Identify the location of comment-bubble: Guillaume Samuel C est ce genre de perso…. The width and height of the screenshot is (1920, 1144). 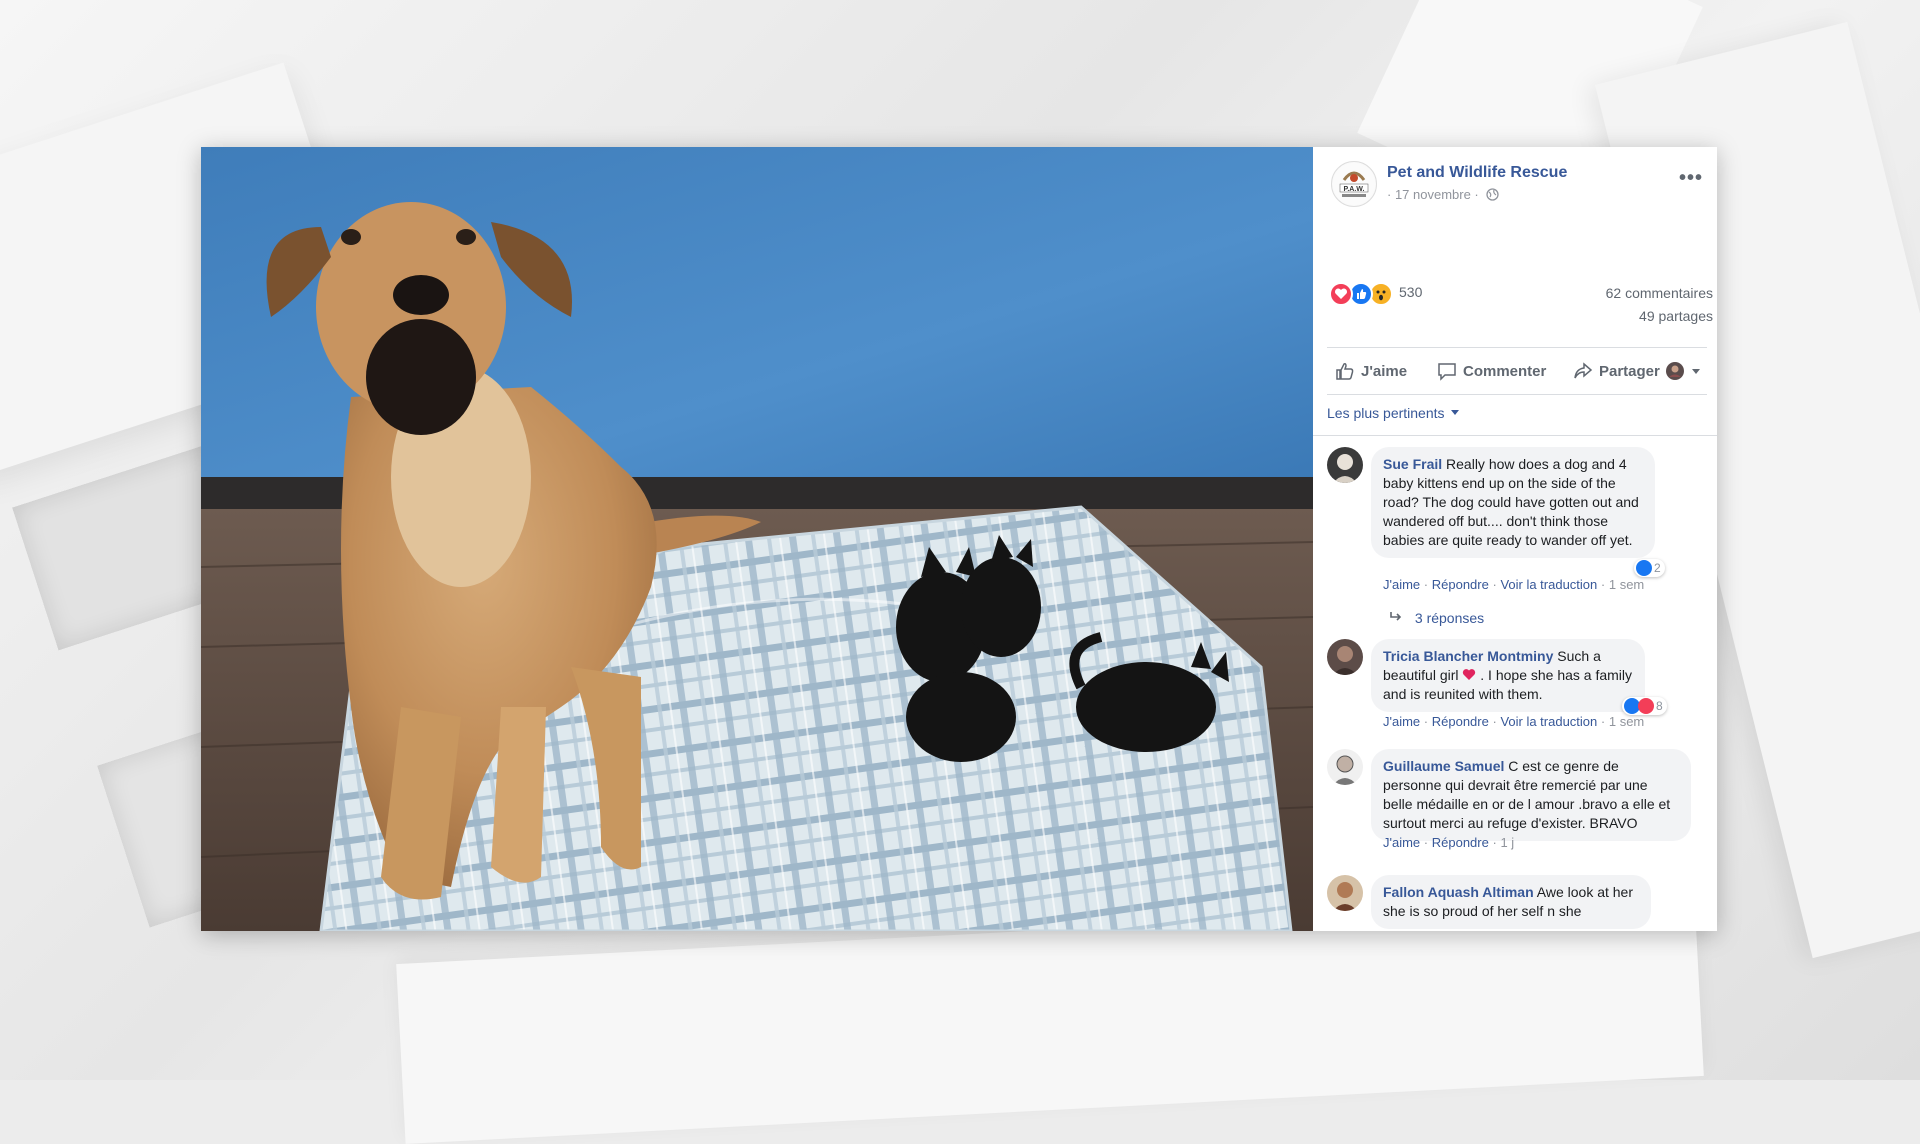
(1531, 795).